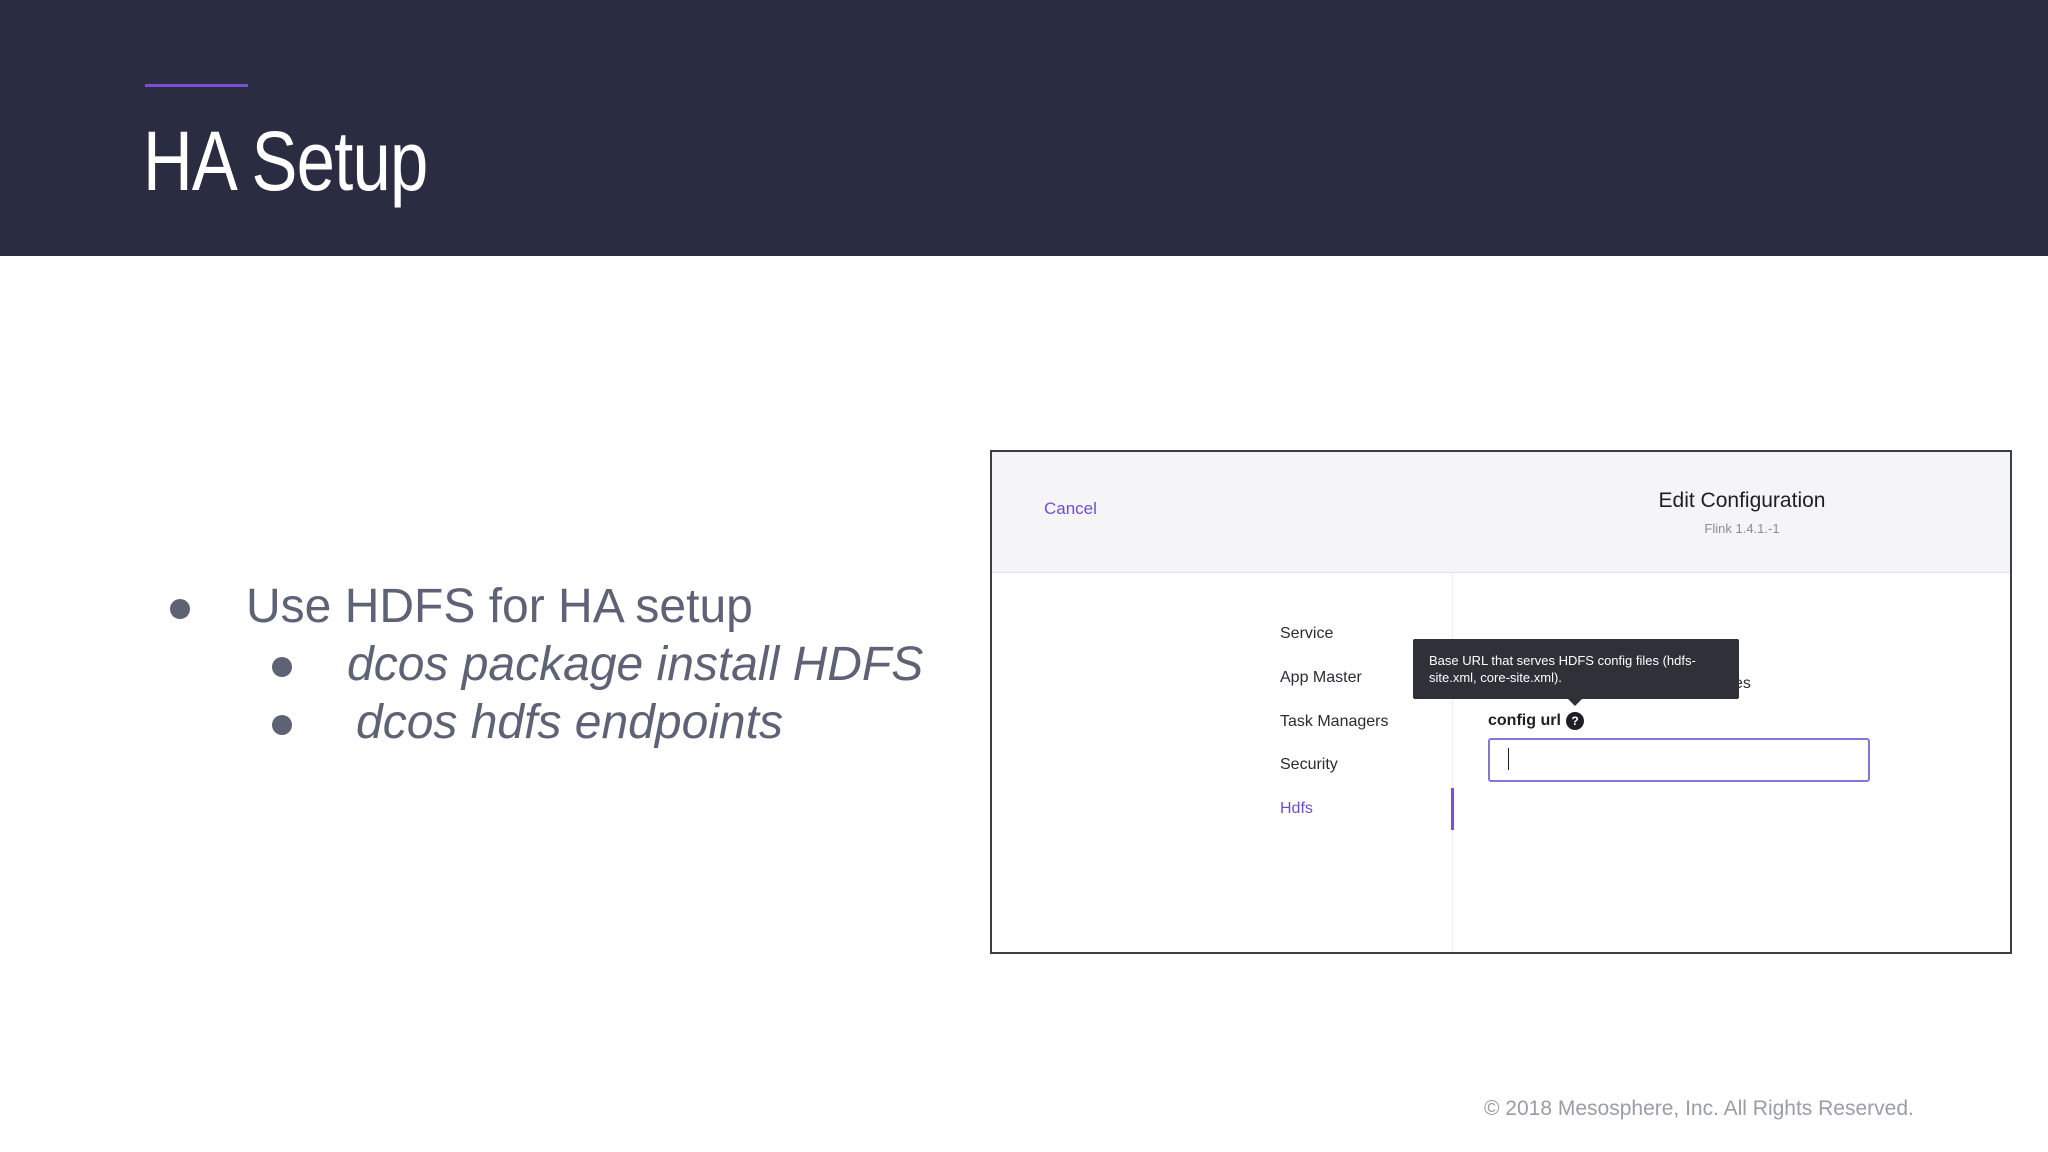  What do you see at coordinates (1501, 512) in the screenshot?
I see `modal-header: Cancel Edit Configuration Flink 1.4.1.-1` at bounding box center [1501, 512].